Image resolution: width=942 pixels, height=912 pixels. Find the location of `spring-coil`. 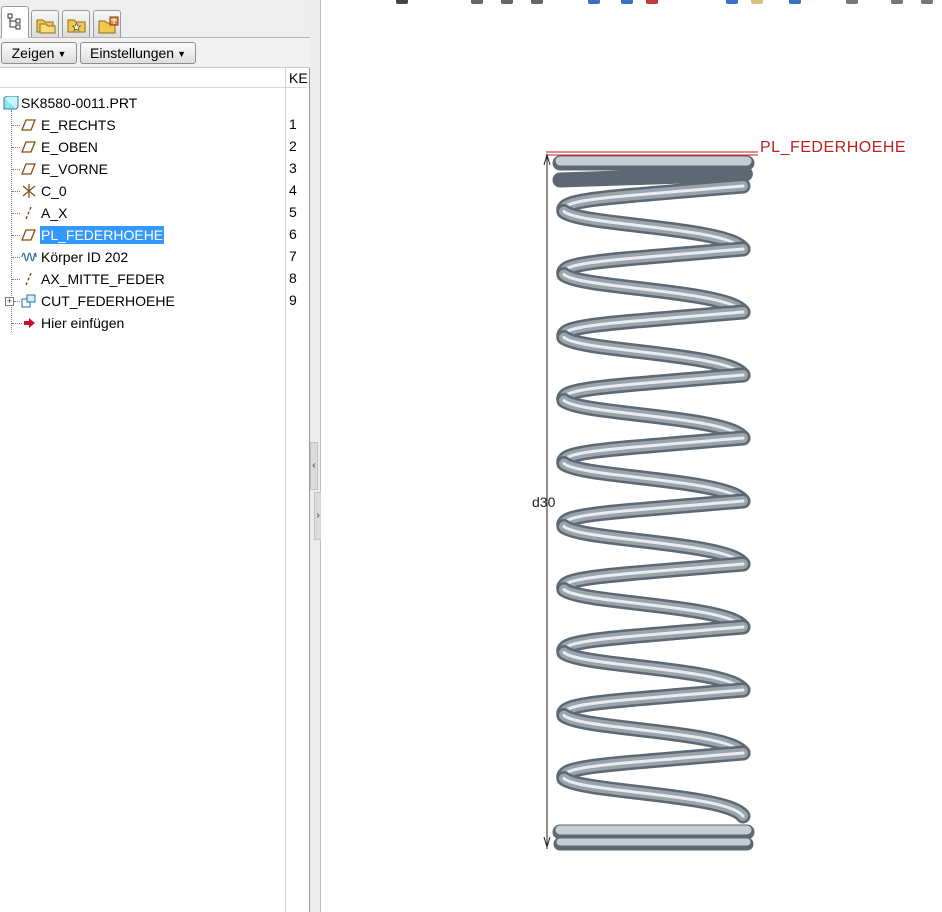

spring-coil is located at coordinates (652, 177).